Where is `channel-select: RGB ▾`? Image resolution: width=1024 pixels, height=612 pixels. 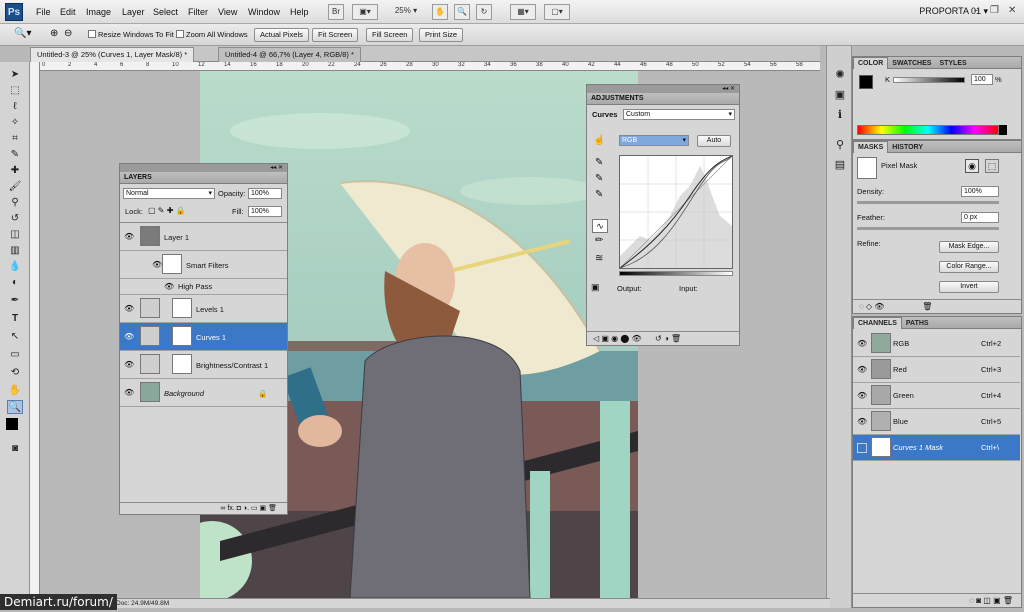
channel-select: RGB ▾ is located at coordinates (654, 140).